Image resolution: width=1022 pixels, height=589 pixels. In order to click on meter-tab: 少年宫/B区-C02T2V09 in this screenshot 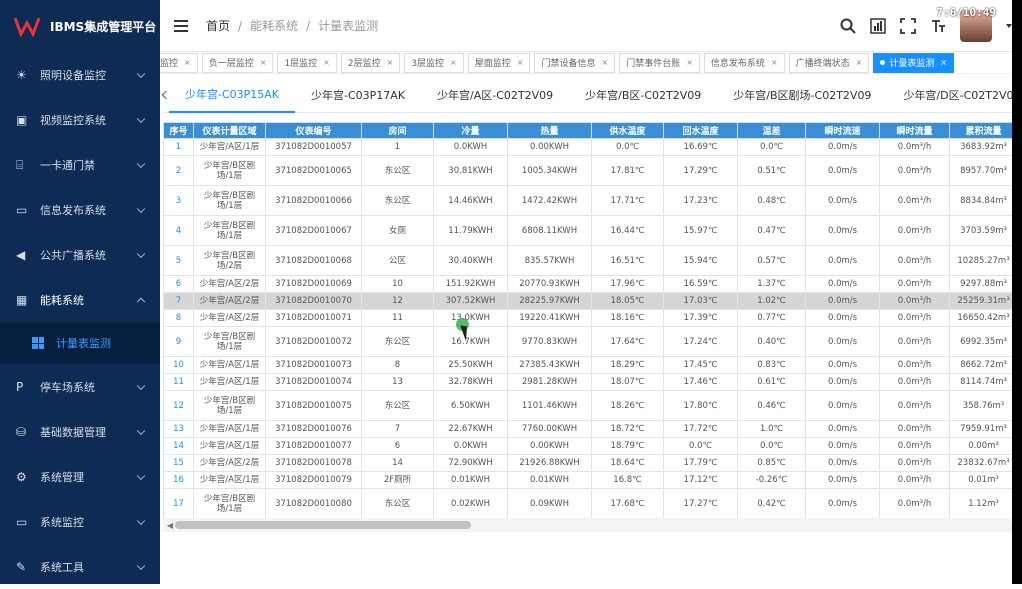, I will do `click(643, 95)`.